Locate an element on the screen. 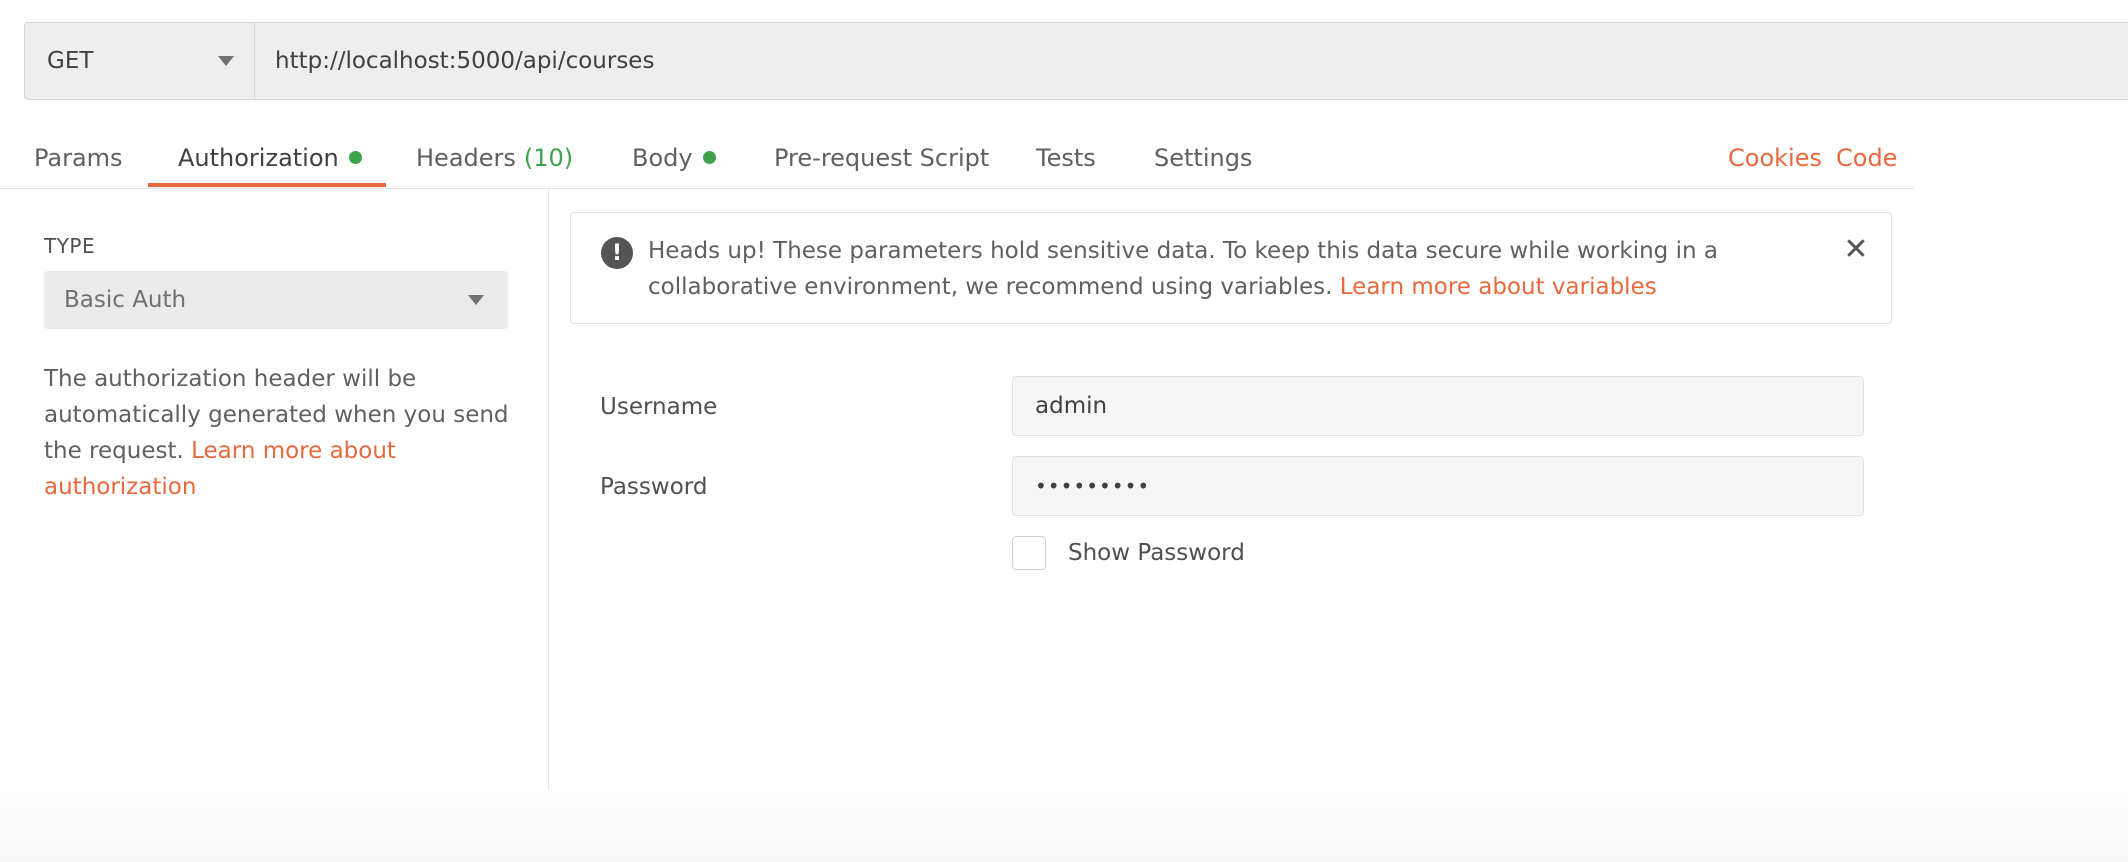  tab-body-label: Body is located at coordinates (662, 157).